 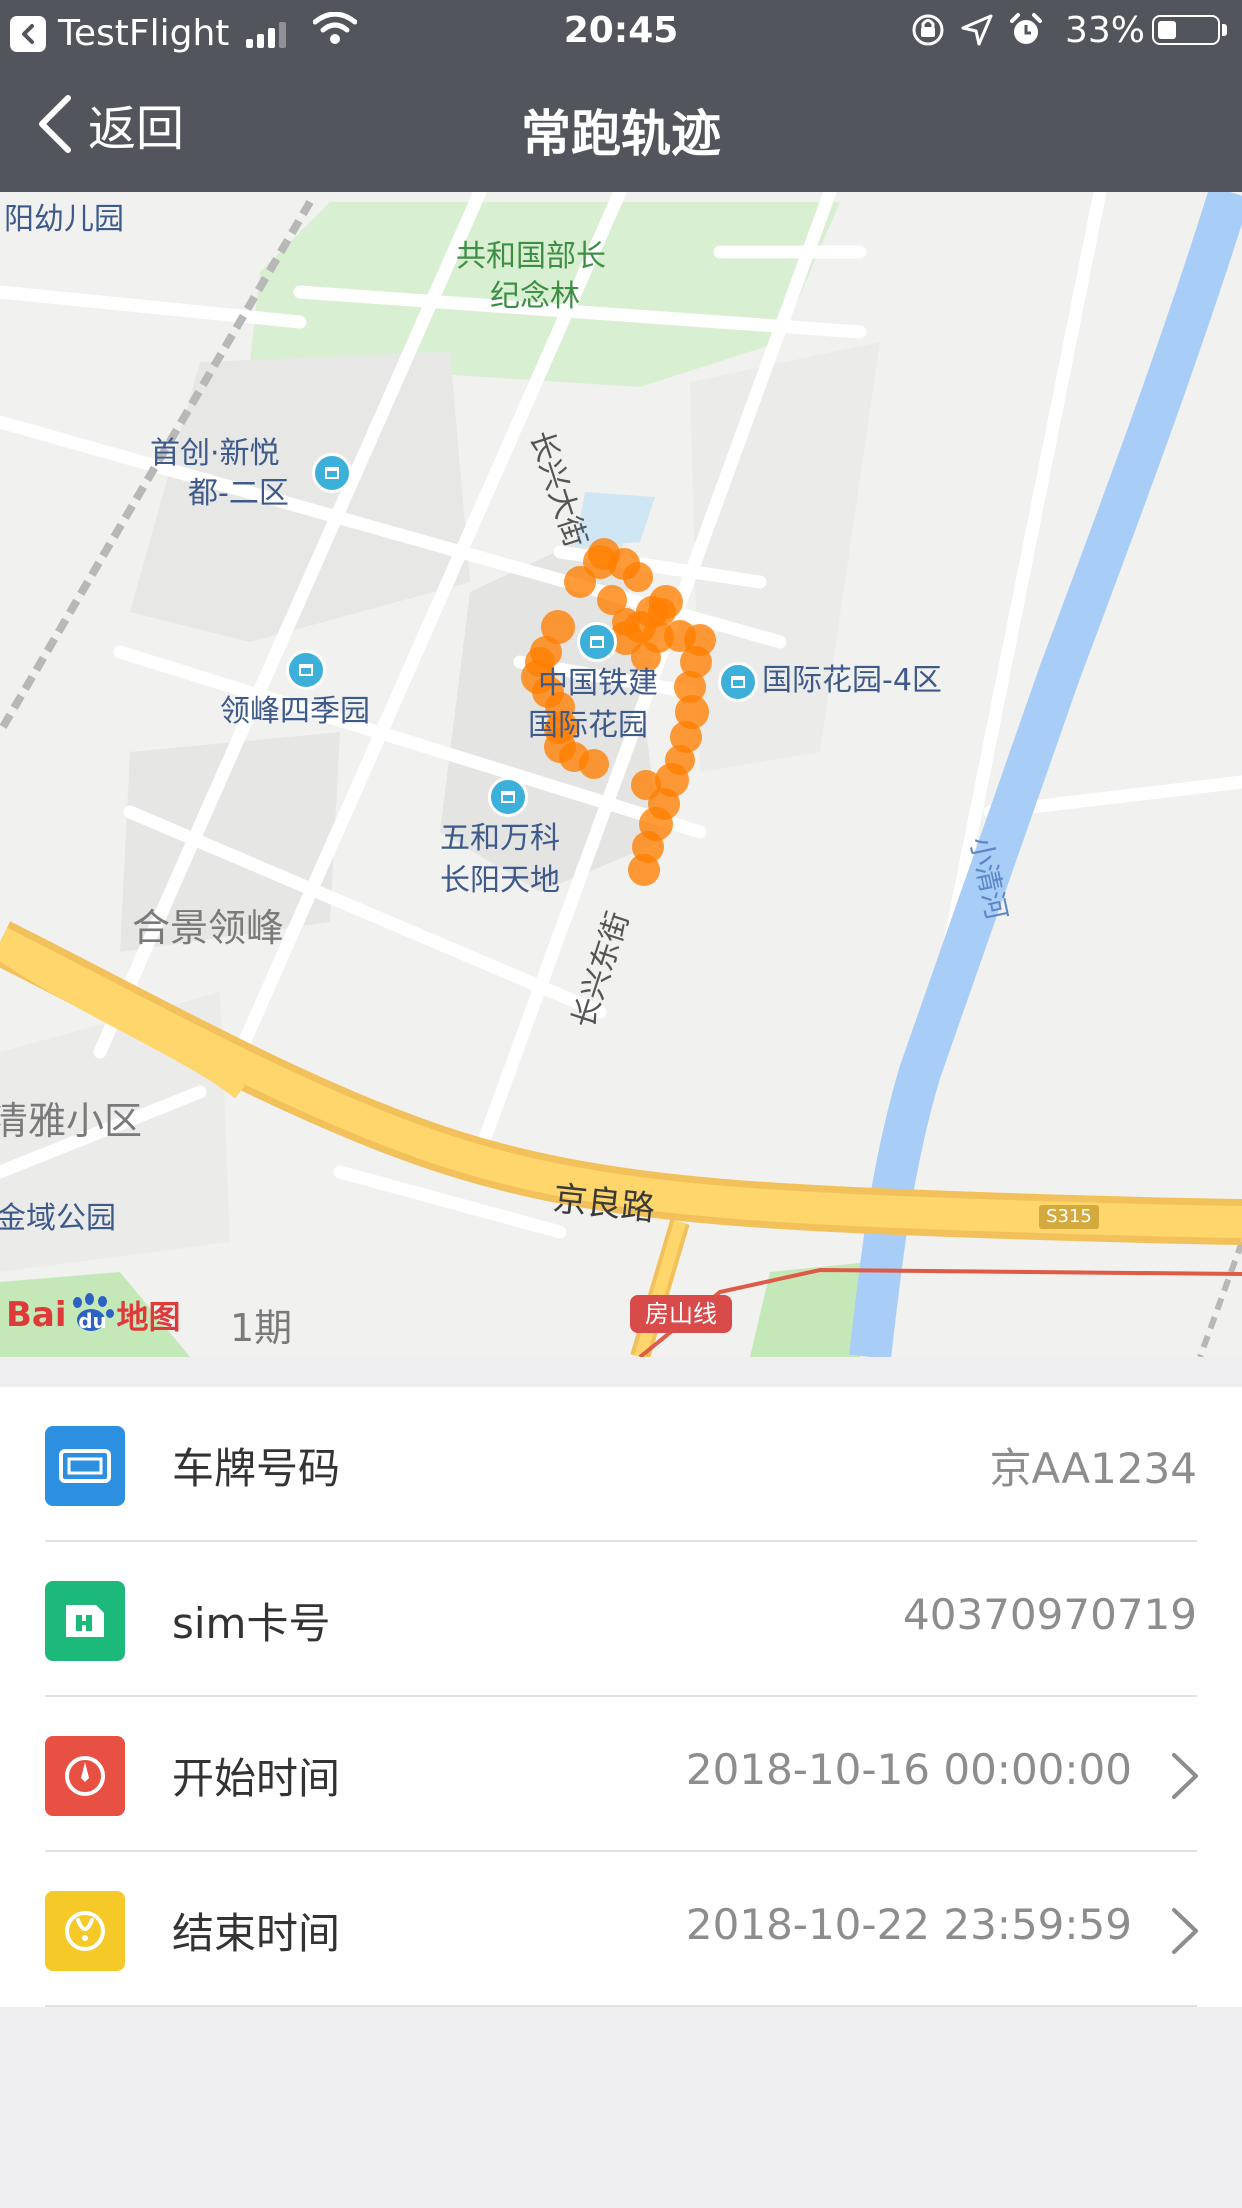 I want to click on page-title: 常跑轨迹, so click(x=621, y=134).